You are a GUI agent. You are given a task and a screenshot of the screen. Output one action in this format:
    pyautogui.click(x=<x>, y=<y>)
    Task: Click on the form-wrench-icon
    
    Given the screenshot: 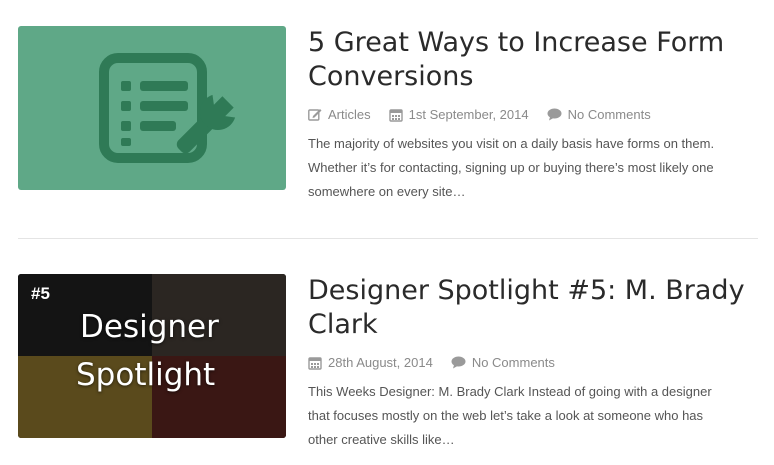 What is the action you would take?
    pyautogui.click(x=167, y=108)
    